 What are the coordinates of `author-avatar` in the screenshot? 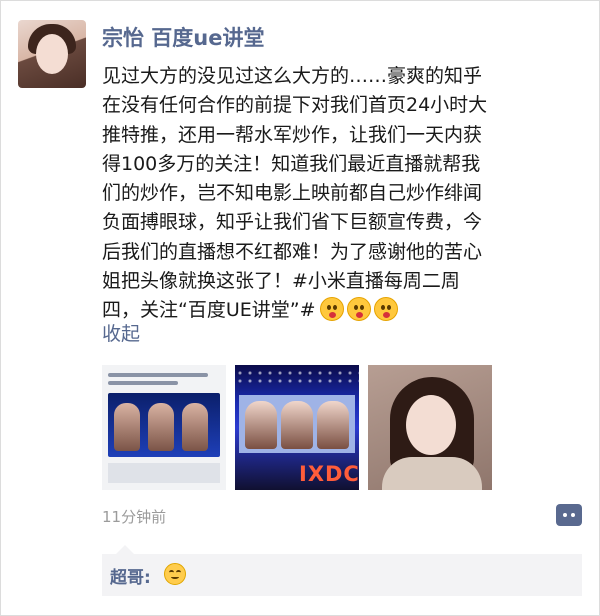 It's located at (52, 54).